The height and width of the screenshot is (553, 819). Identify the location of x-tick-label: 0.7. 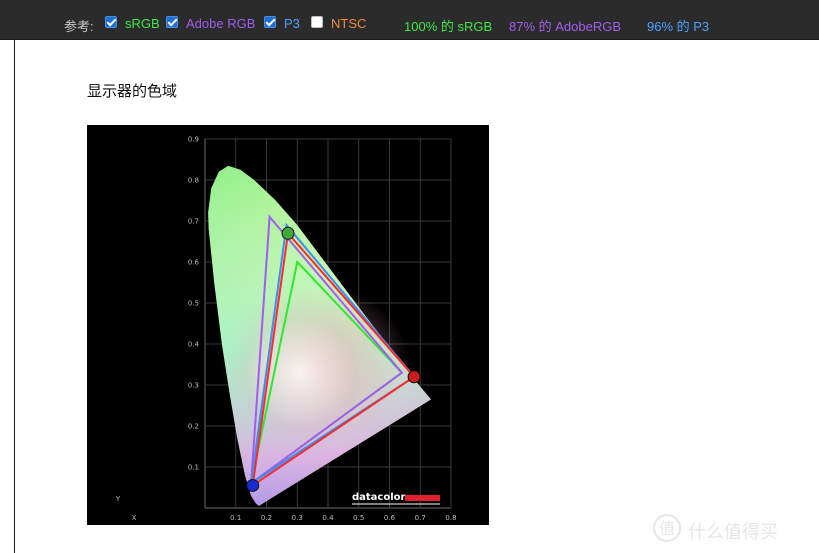
(420, 518).